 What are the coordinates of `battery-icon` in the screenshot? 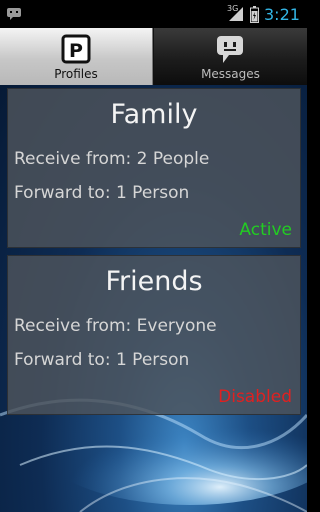 It's located at (254, 14).